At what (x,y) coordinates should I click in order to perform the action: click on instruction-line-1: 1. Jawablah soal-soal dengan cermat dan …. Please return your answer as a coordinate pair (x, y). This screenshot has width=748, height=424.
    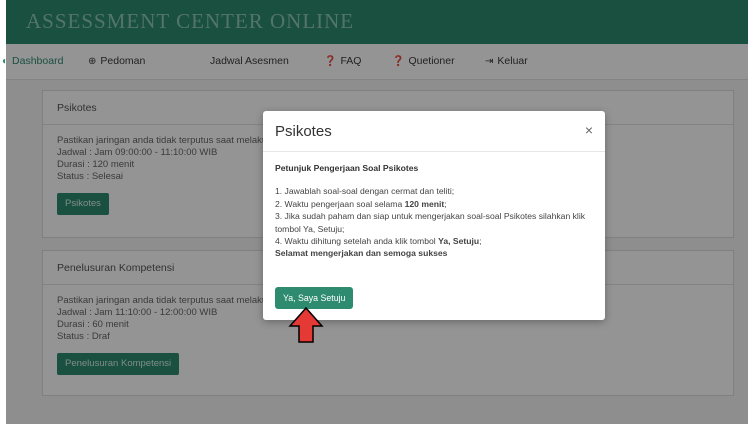
    Looking at the image, I should click on (365, 191).